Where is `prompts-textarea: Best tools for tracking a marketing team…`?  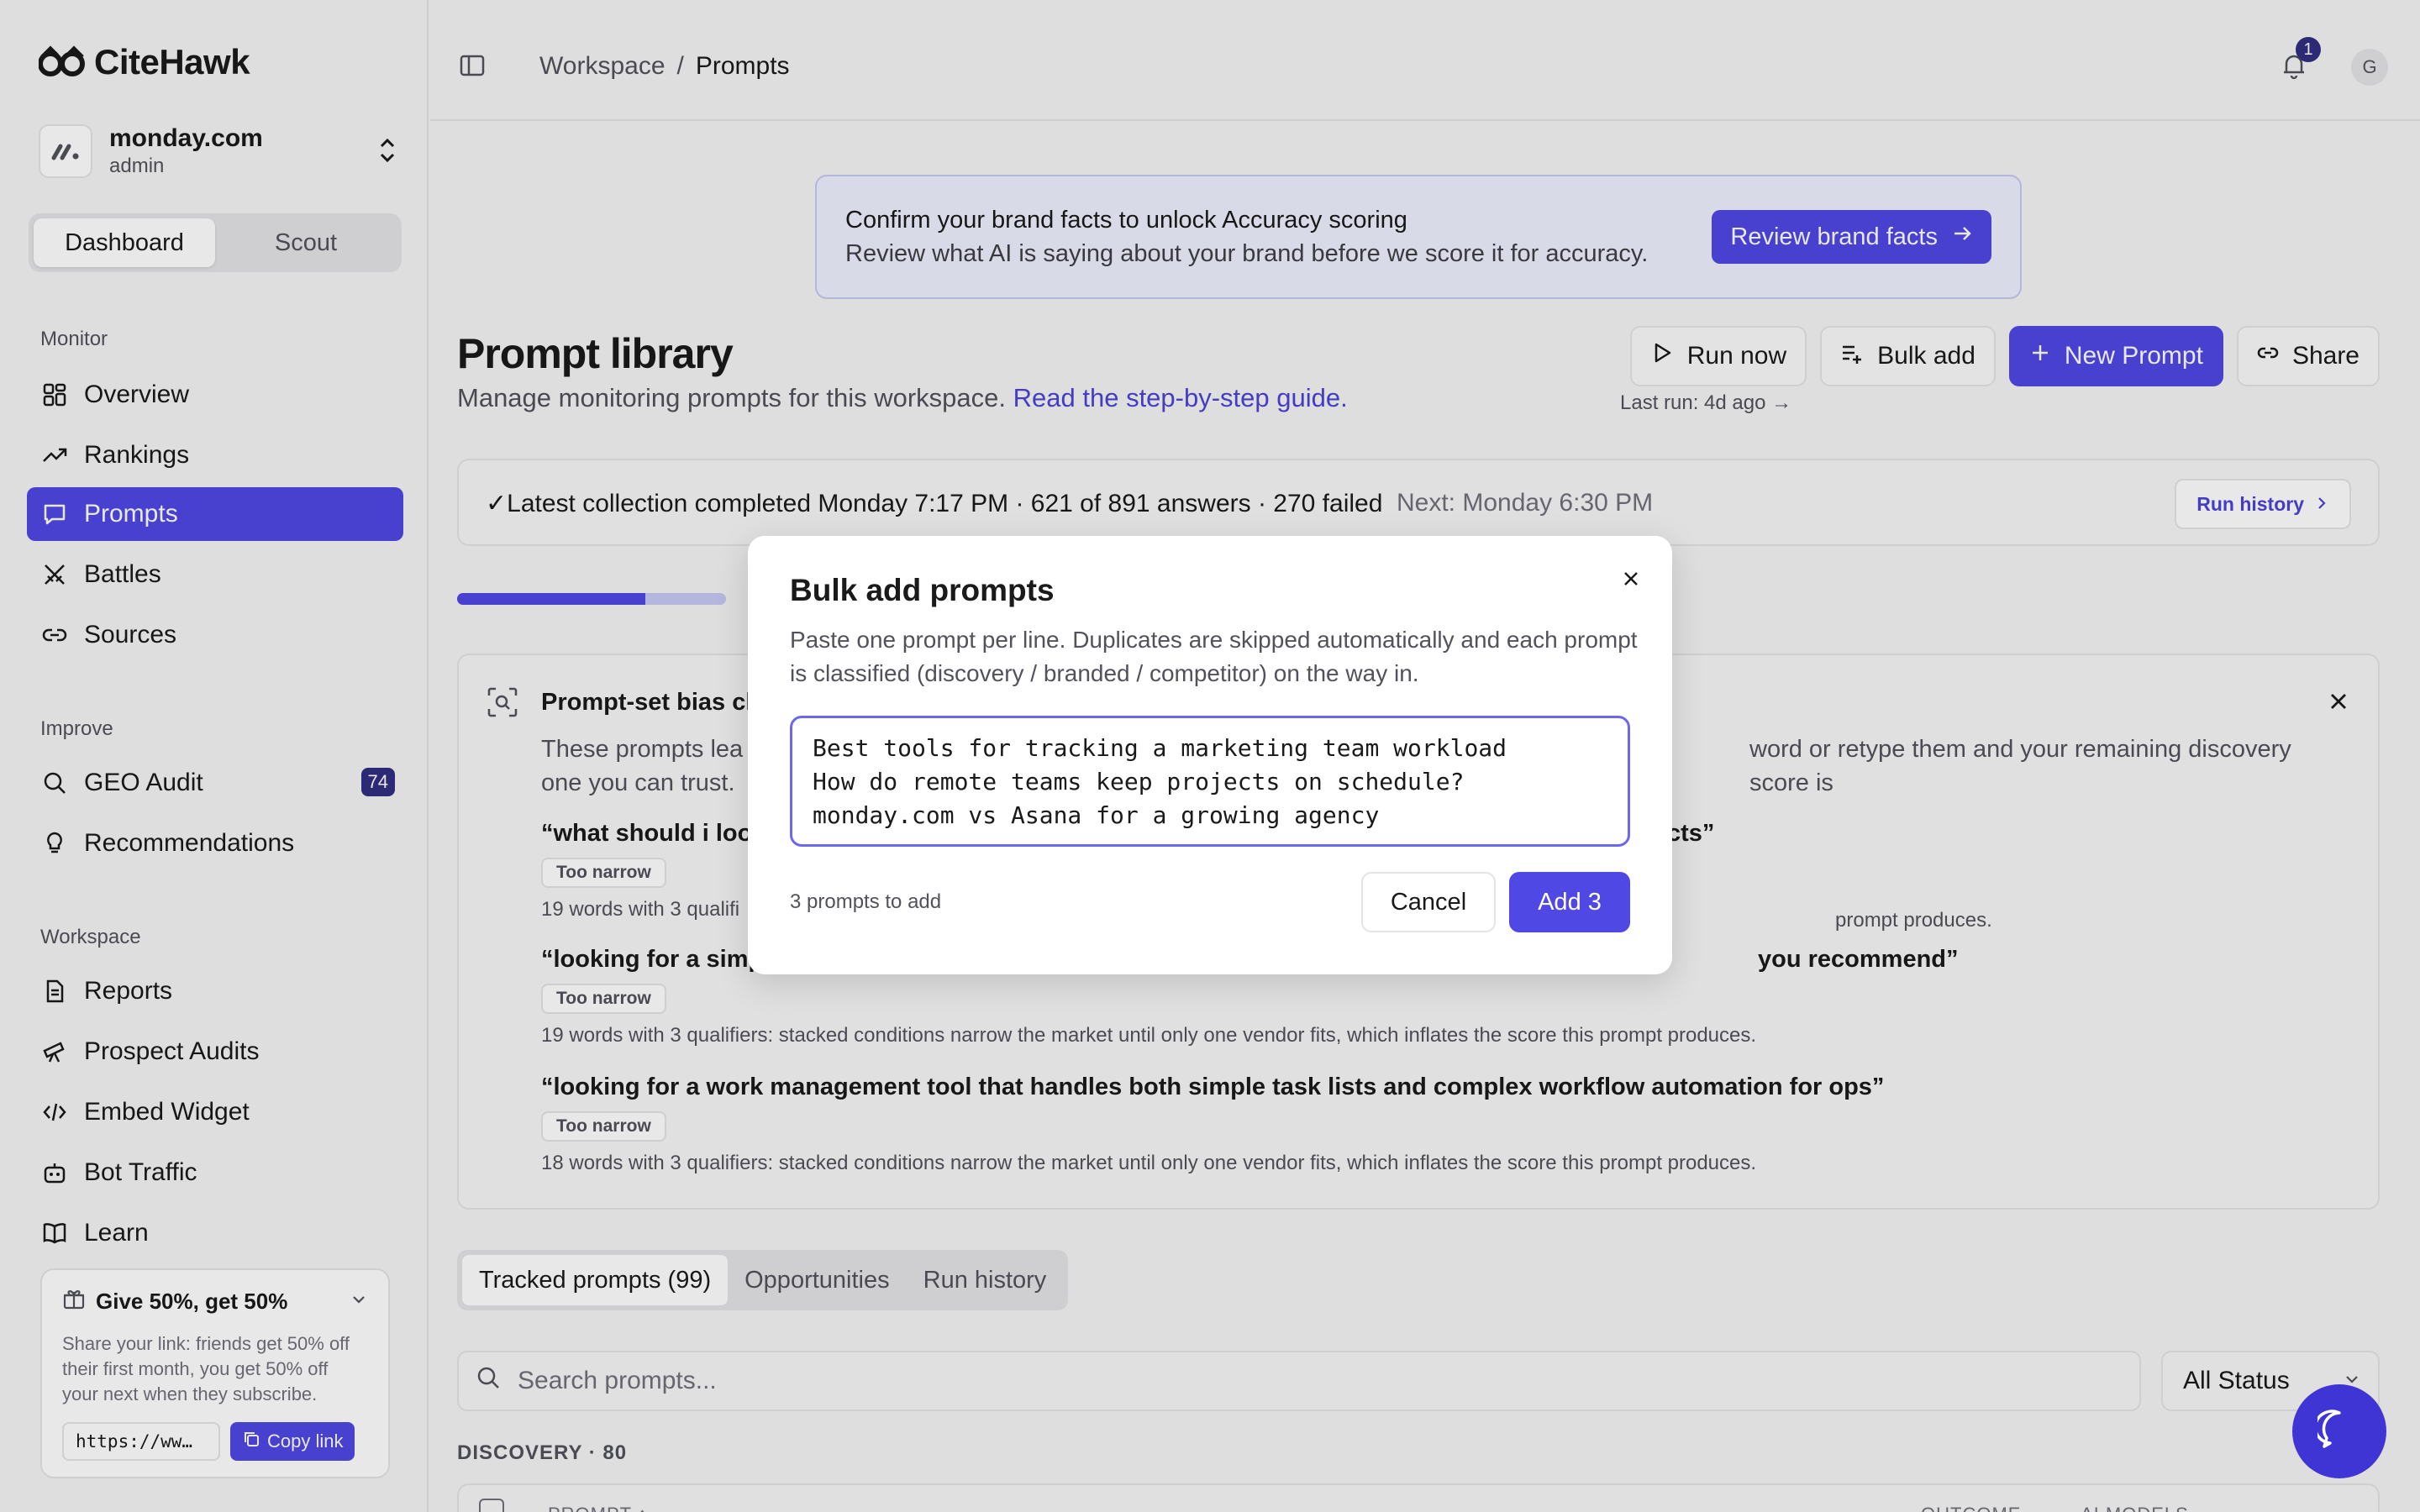
prompts-textarea: Best tools for tracking a marketing team… is located at coordinates (1210, 781).